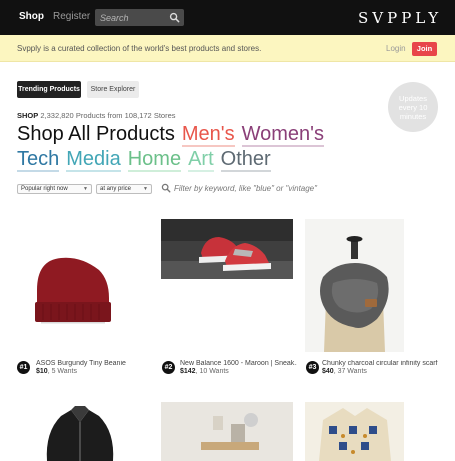  What do you see at coordinates (188, 371) in the screenshot?
I see `product-price: $142` at bounding box center [188, 371].